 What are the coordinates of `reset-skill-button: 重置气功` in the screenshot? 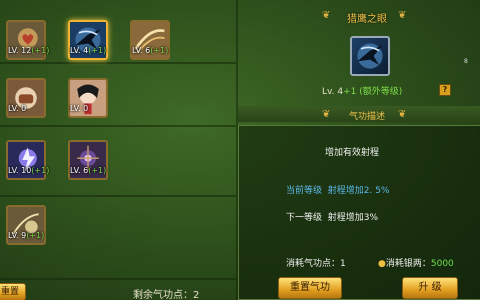 It's located at (310, 288).